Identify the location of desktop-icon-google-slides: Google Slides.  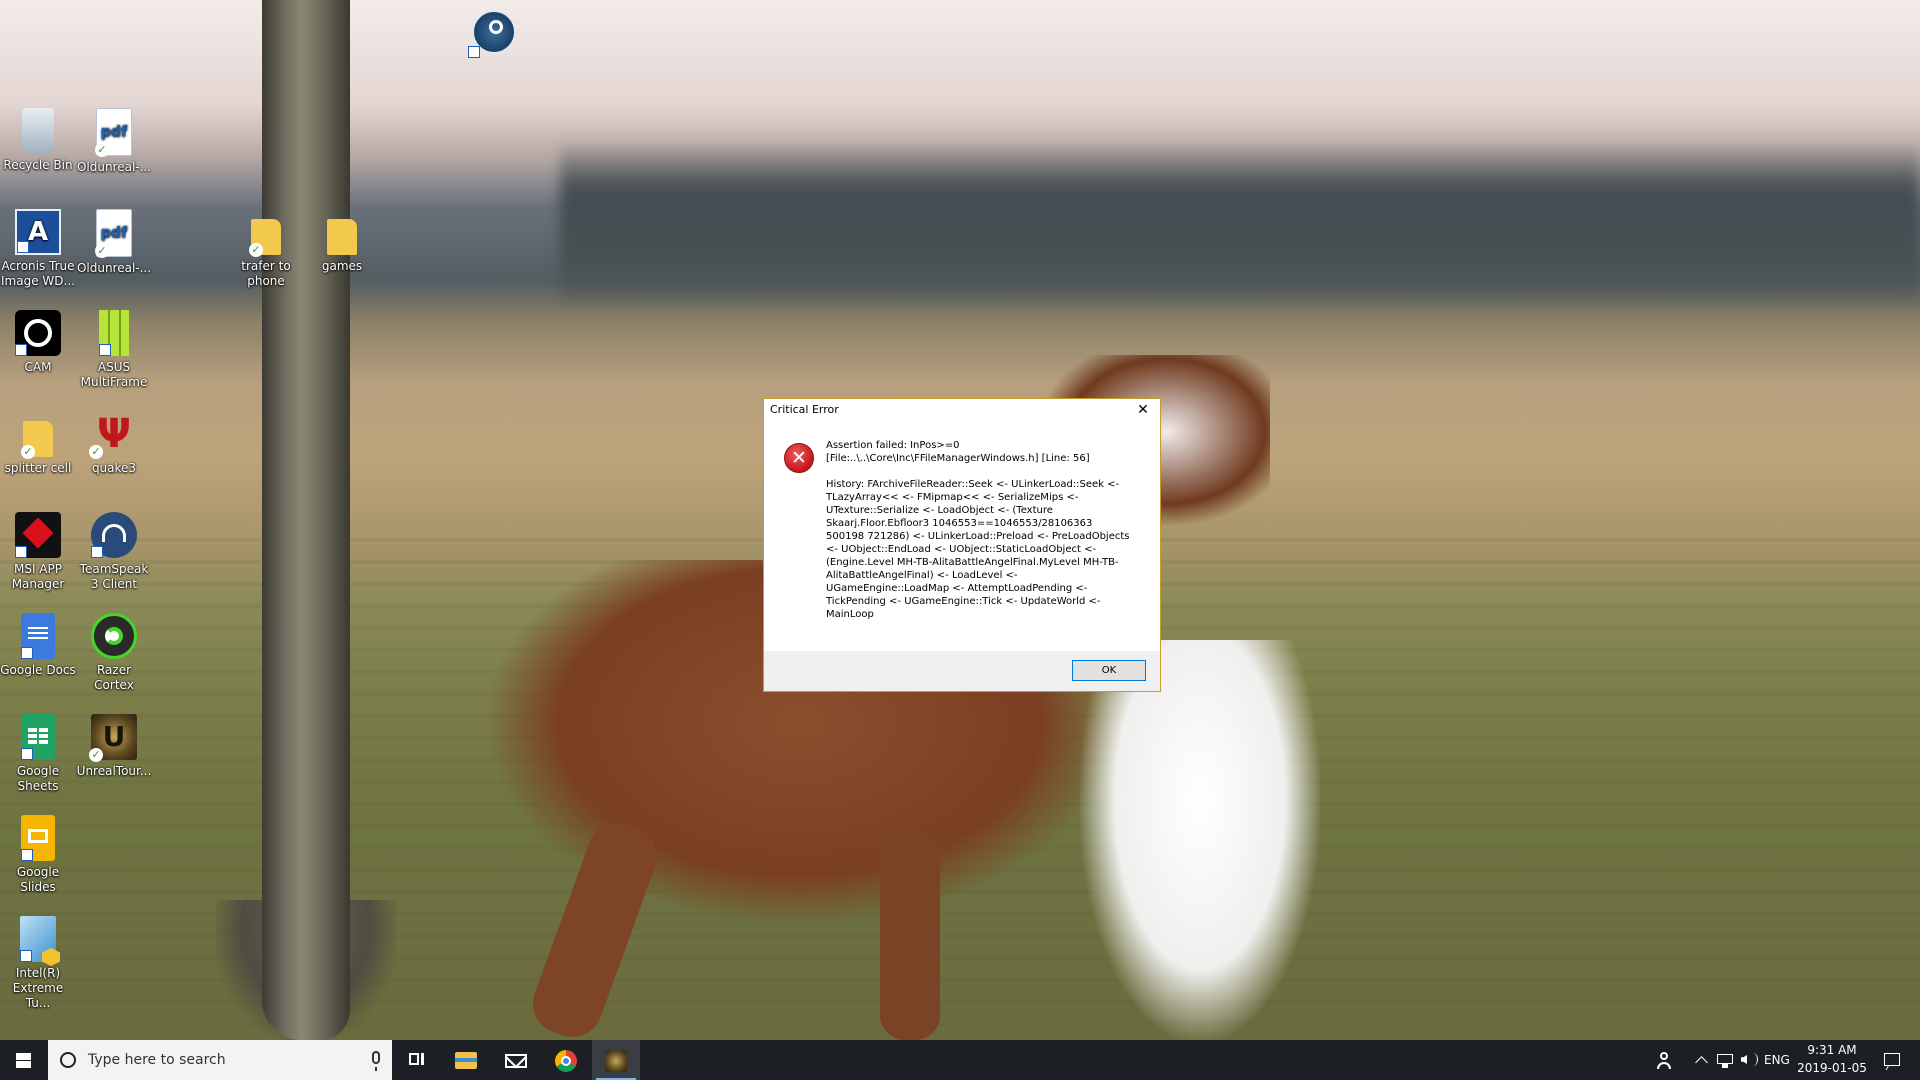
(38, 855).